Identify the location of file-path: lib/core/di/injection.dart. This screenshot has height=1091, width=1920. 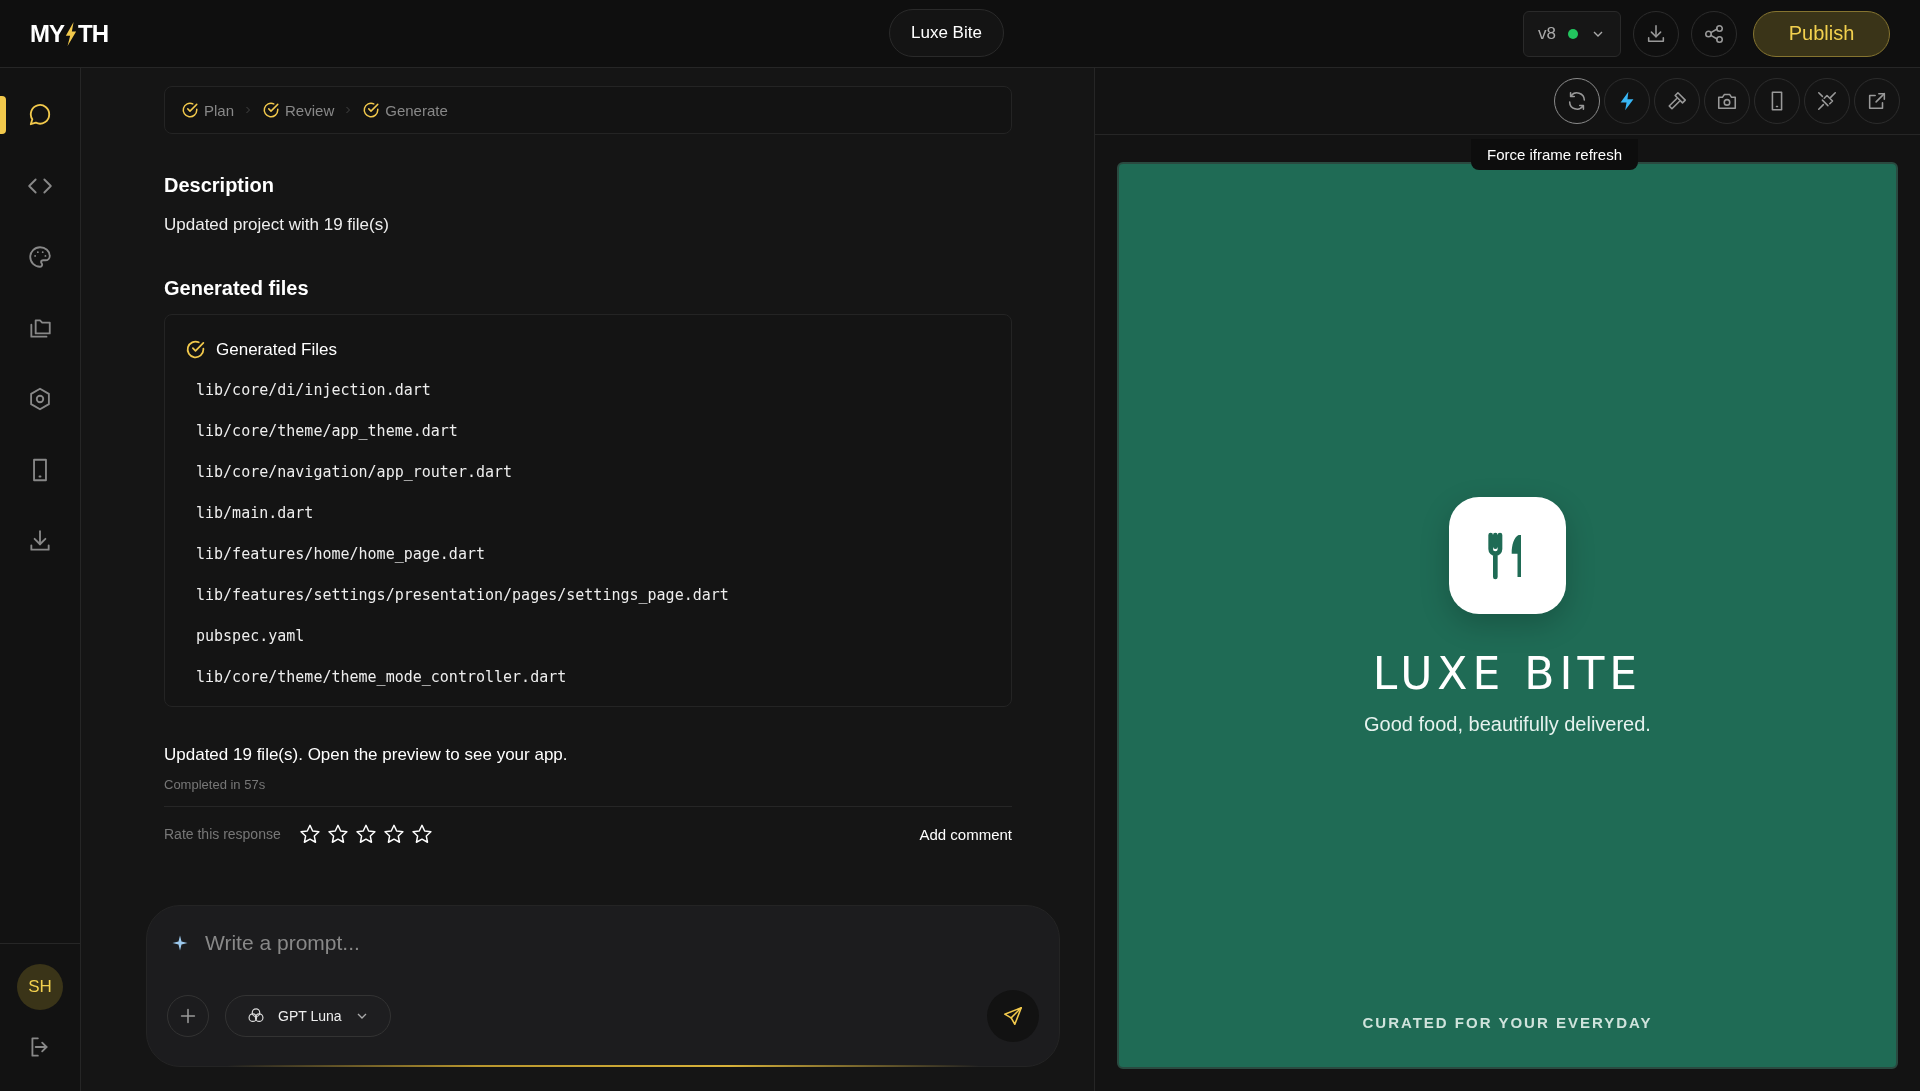
(314, 390).